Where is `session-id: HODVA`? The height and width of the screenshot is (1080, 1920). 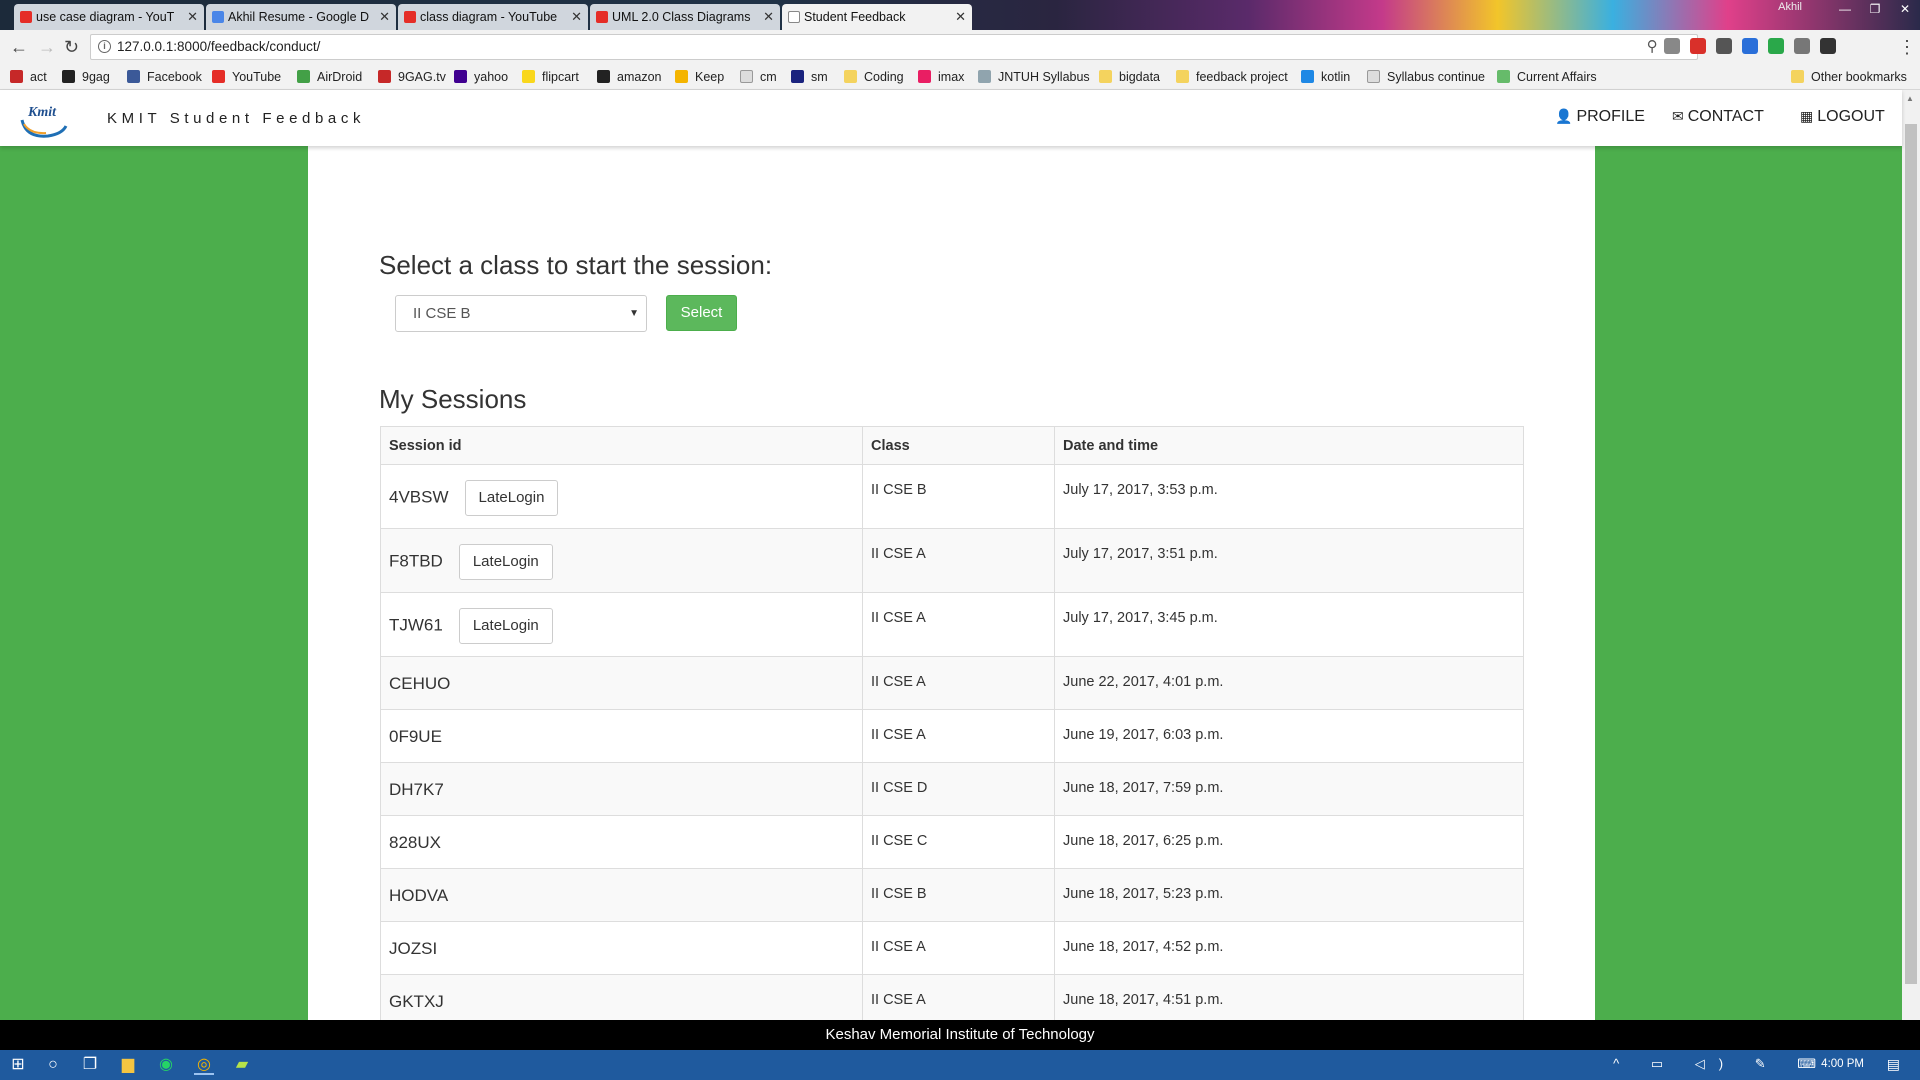
session-id: HODVA is located at coordinates (621, 895).